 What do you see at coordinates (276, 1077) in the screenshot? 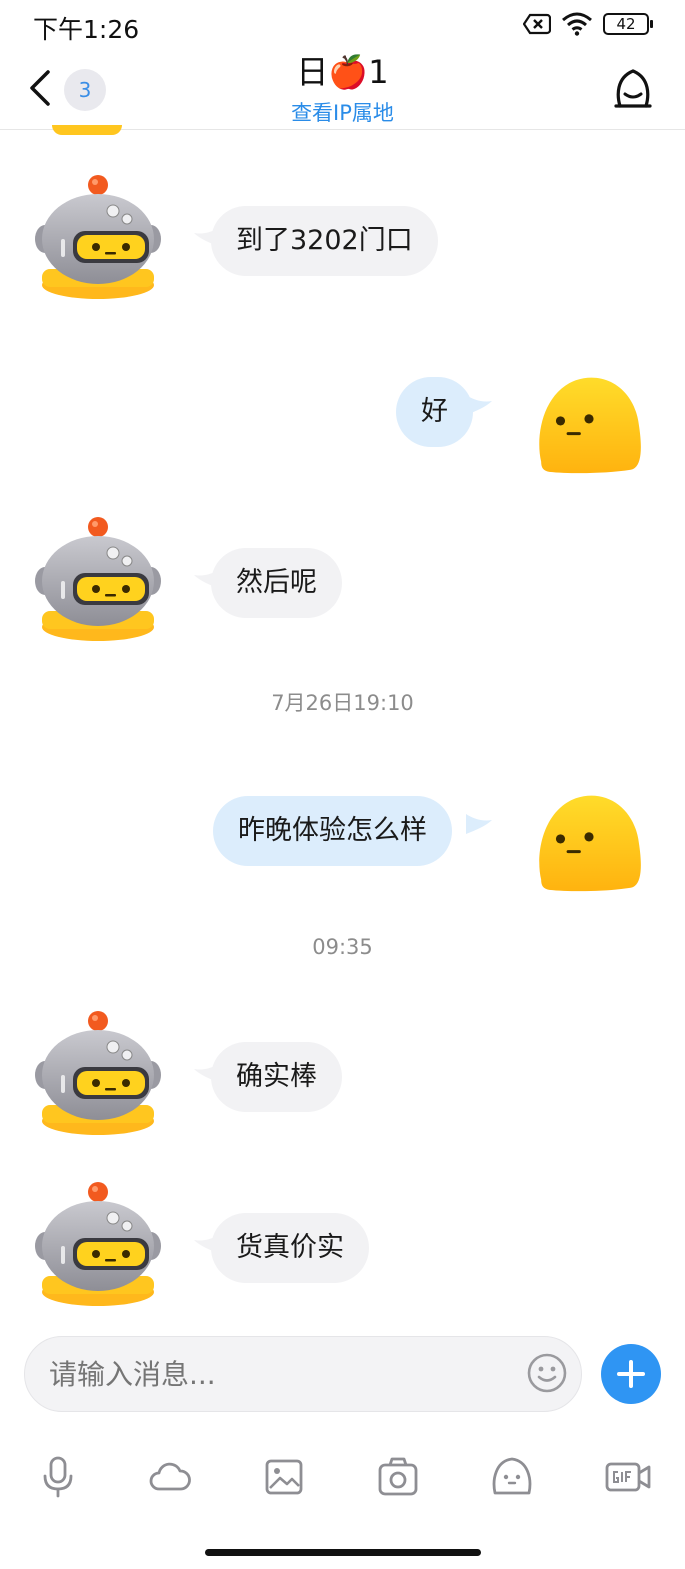
I see `message-bubble: 确实棒` at bounding box center [276, 1077].